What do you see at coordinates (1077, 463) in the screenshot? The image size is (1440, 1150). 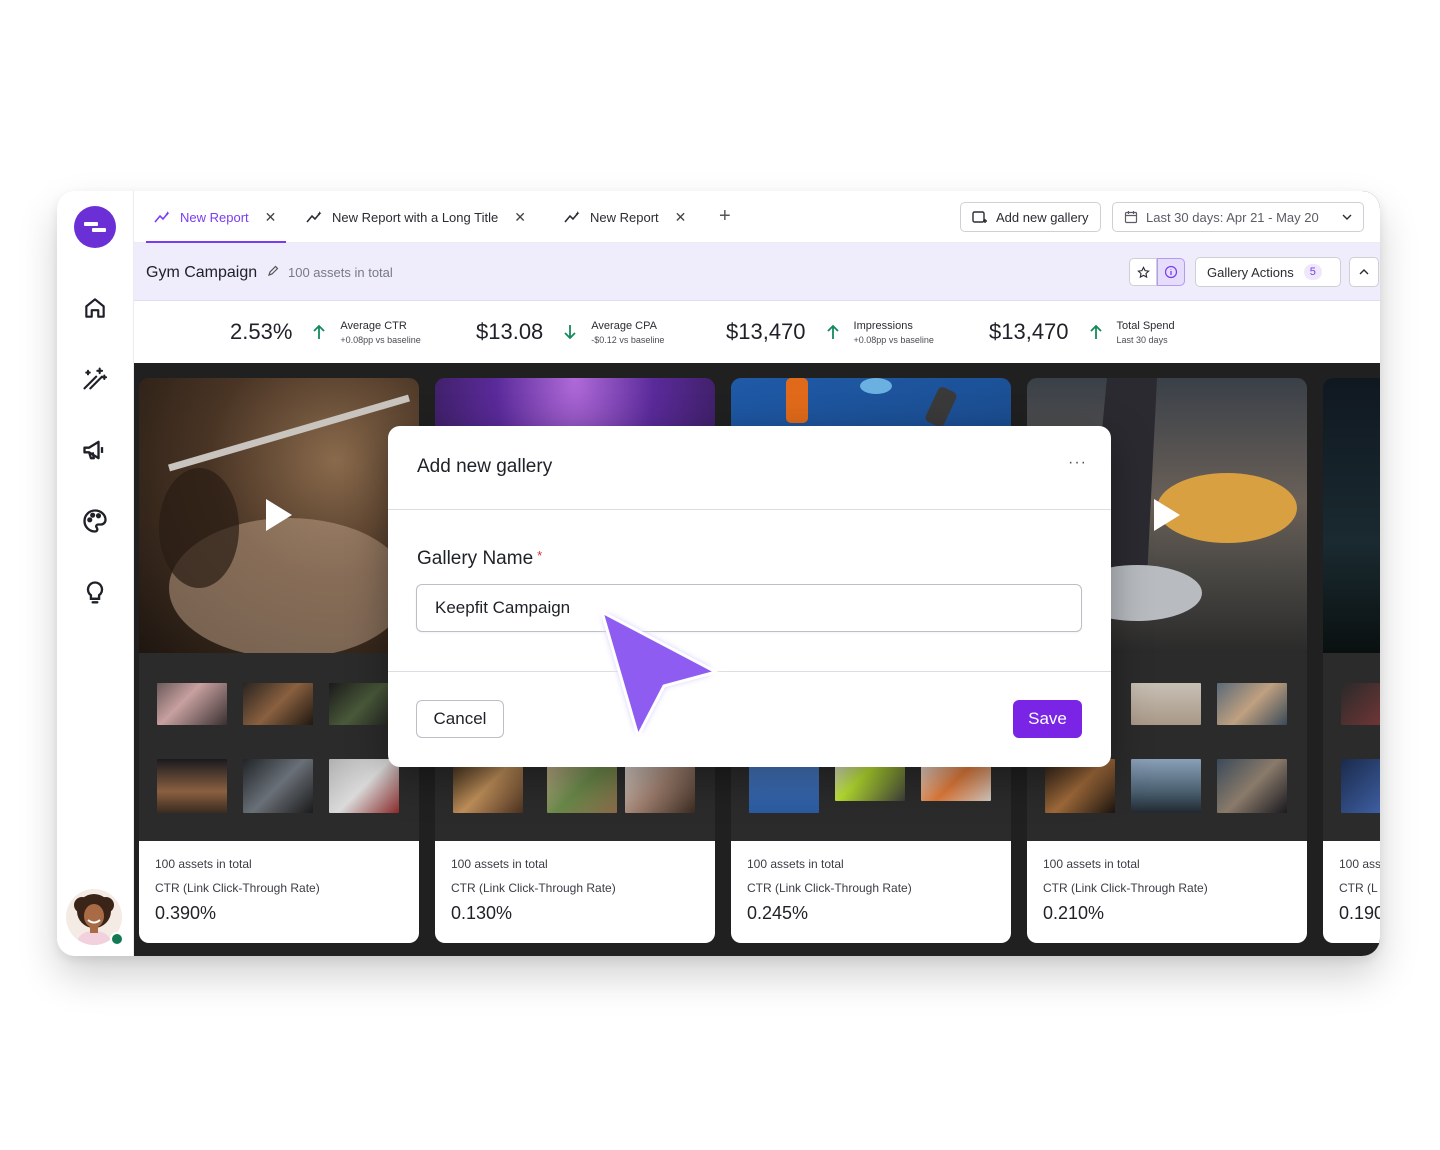 I see `more-options-icon: ···` at bounding box center [1077, 463].